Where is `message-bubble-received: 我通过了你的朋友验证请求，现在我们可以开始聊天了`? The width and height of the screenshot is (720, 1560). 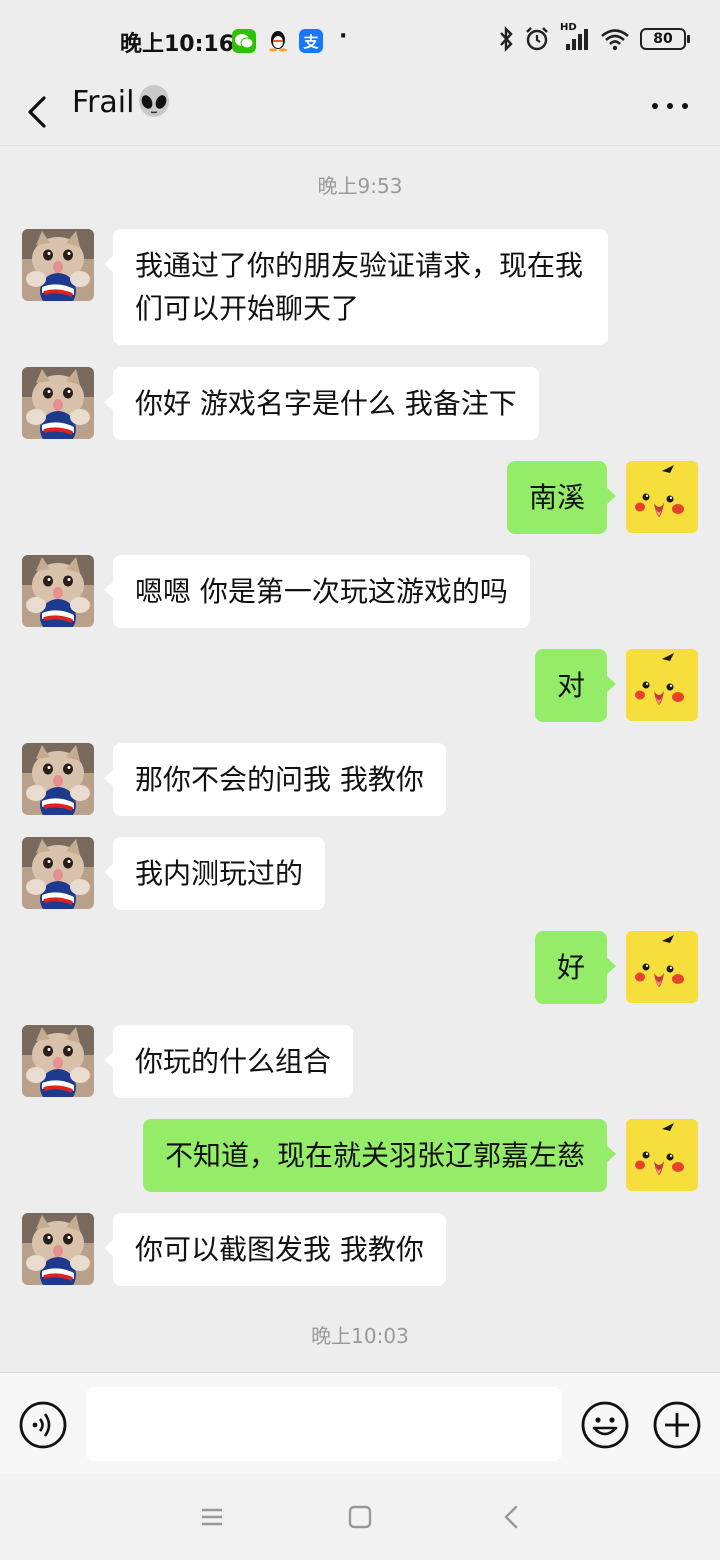
message-bubble-received: 我通过了你的朋友验证请求，现在我们可以开始聊天了 is located at coordinates (356, 287).